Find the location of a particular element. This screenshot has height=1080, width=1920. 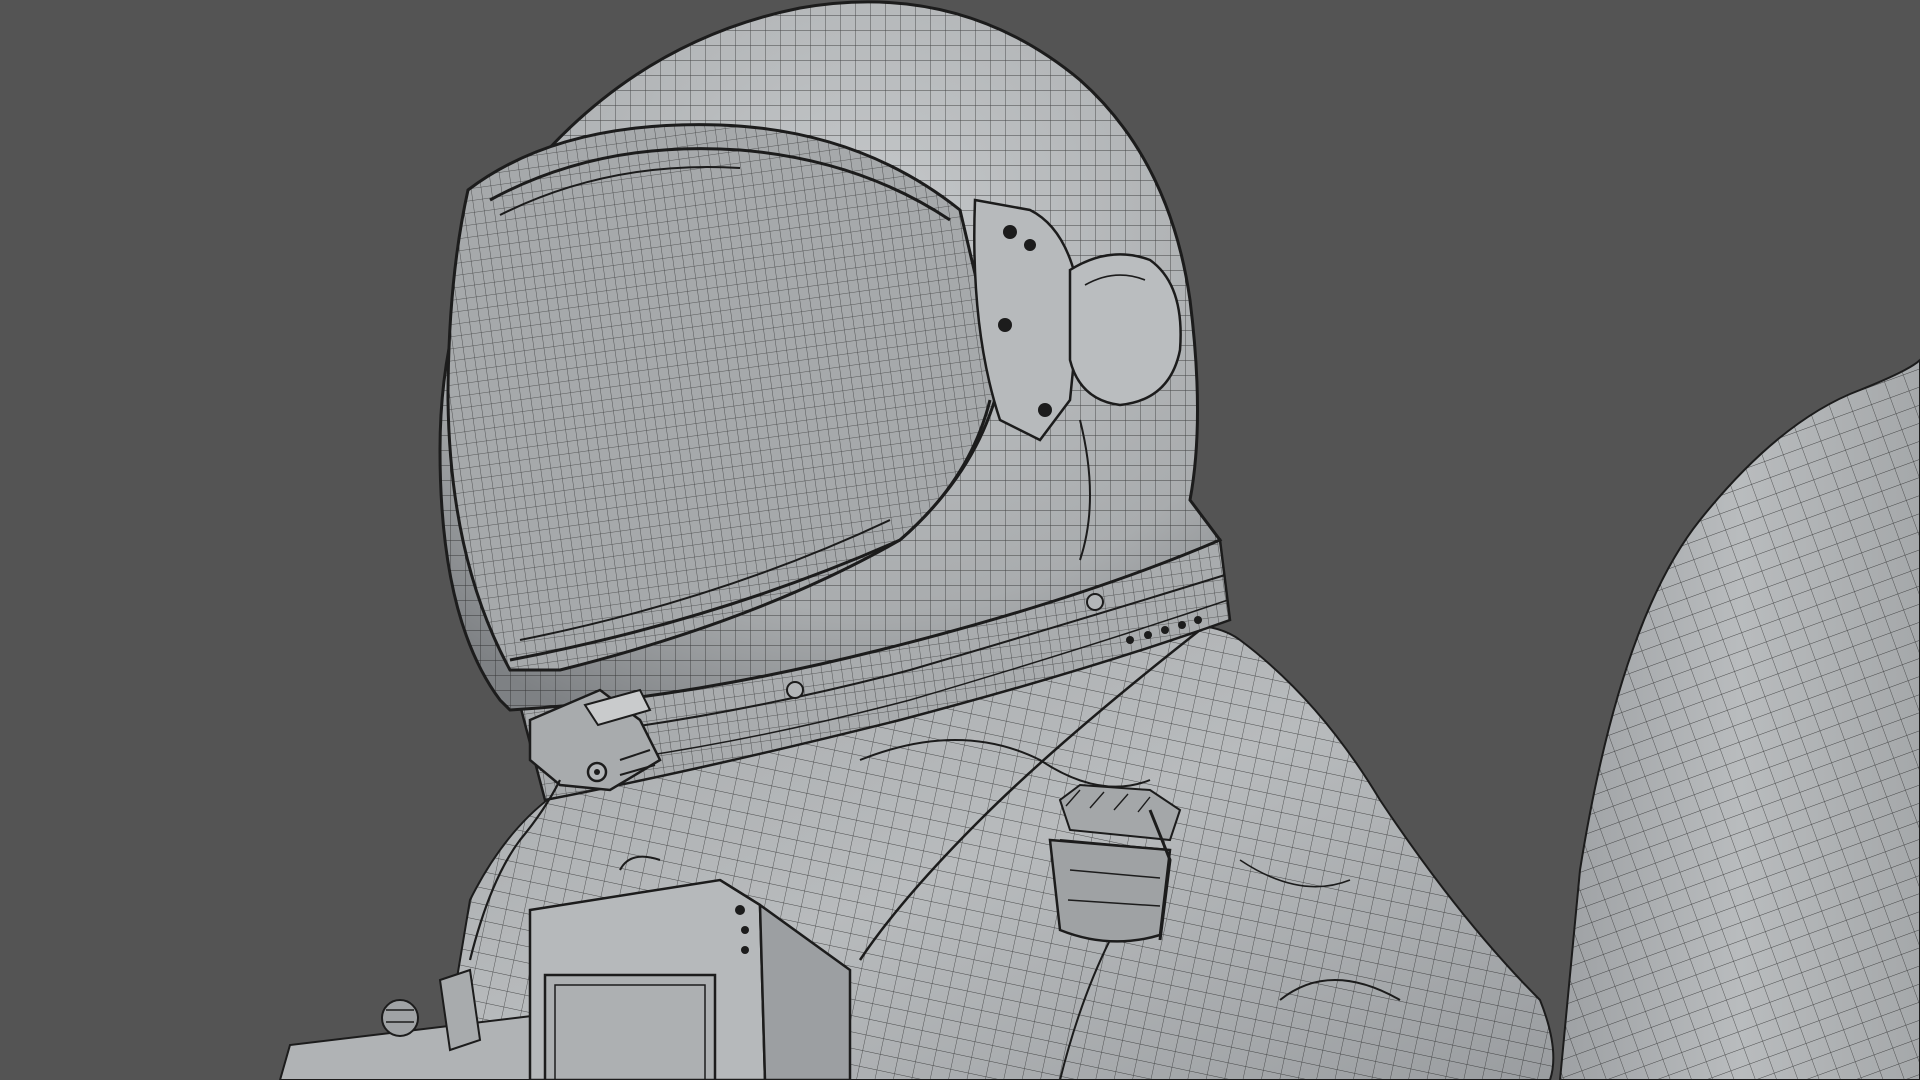

right-arm is located at coordinates (1739, 719).